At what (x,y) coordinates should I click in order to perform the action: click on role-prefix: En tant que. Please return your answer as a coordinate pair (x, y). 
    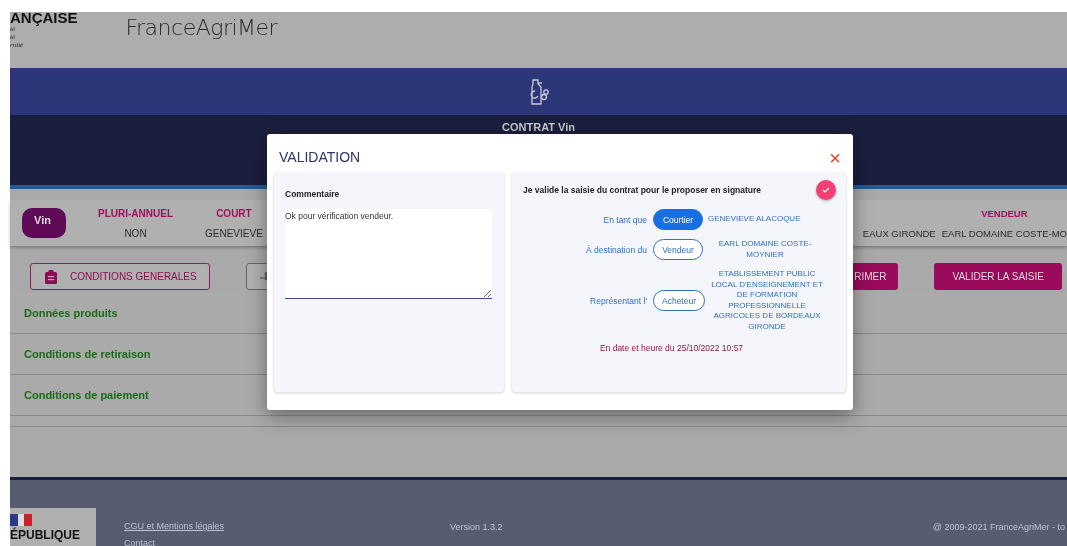
    Looking at the image, I should click on (624, 219).